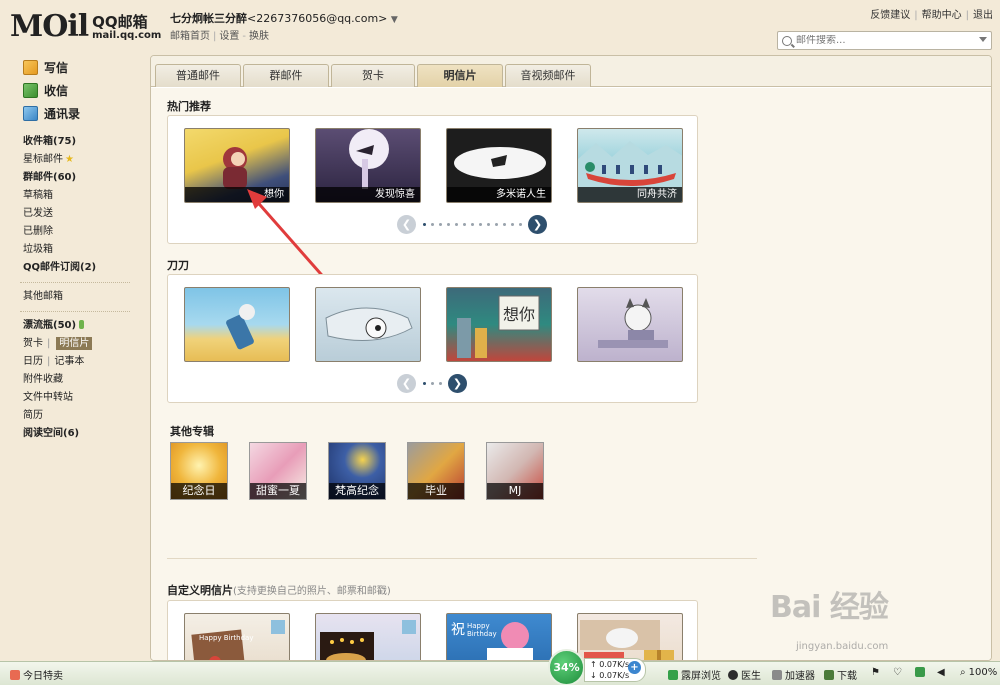 The height and width of the screenshot is (685, 1000). What do you see at coordinates (890, 15) in the screenshot?
I see `feedback-link: 反馈建议` at bounding box center [890, 15].